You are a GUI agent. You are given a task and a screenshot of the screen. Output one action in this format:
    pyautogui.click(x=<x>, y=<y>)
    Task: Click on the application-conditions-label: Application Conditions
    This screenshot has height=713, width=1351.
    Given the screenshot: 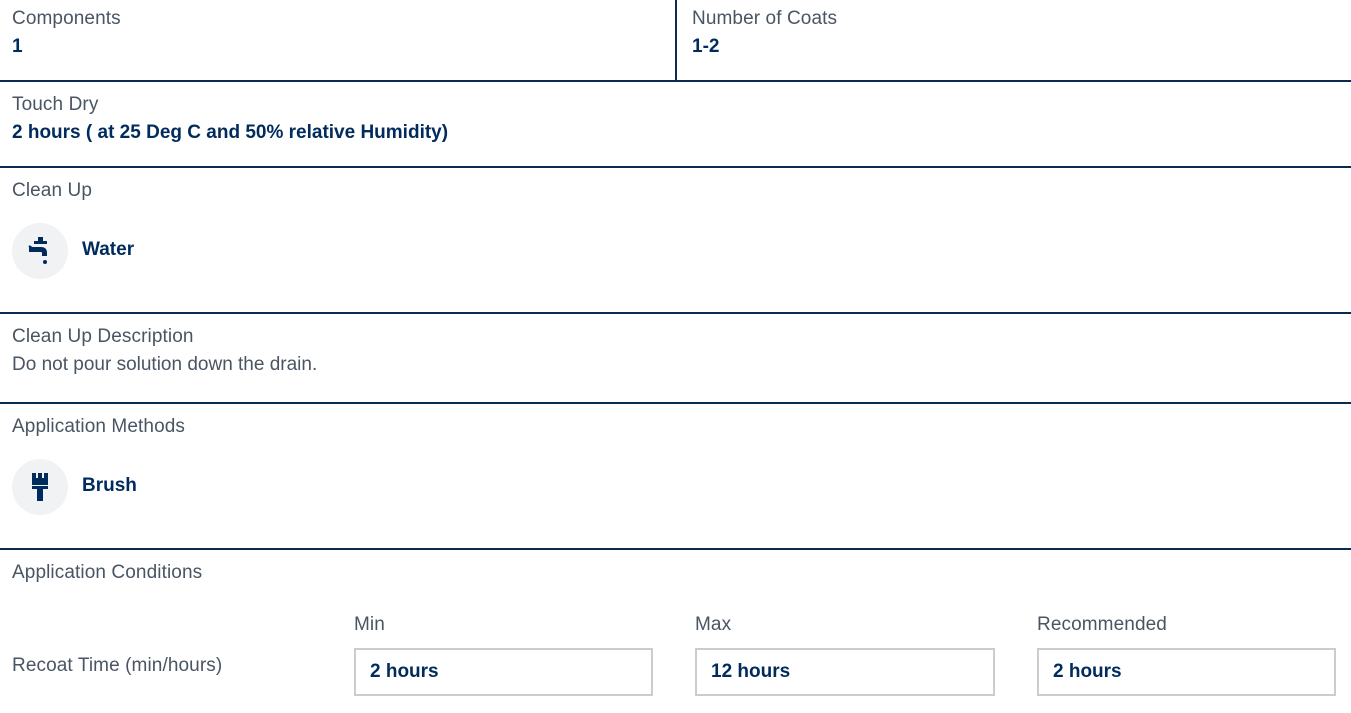 What is the action you would take?
    pyautogui.click(x=107, y=572)
    